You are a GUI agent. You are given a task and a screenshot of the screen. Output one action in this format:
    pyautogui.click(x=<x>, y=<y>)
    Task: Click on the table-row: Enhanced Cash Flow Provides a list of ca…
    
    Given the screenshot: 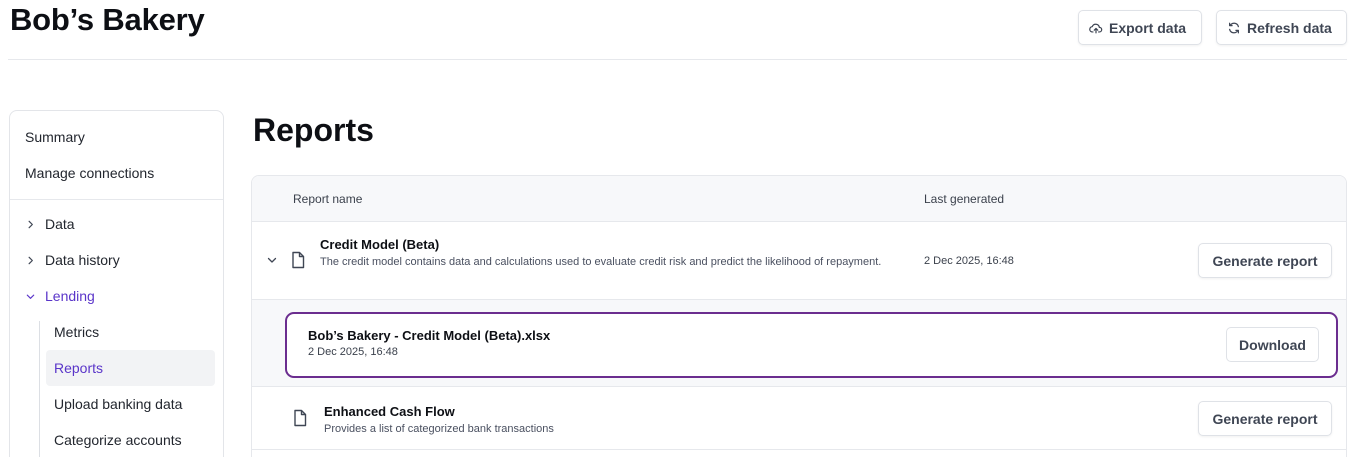 What is the action you would take?
    pyautogui.click(x=799, y=418)
    